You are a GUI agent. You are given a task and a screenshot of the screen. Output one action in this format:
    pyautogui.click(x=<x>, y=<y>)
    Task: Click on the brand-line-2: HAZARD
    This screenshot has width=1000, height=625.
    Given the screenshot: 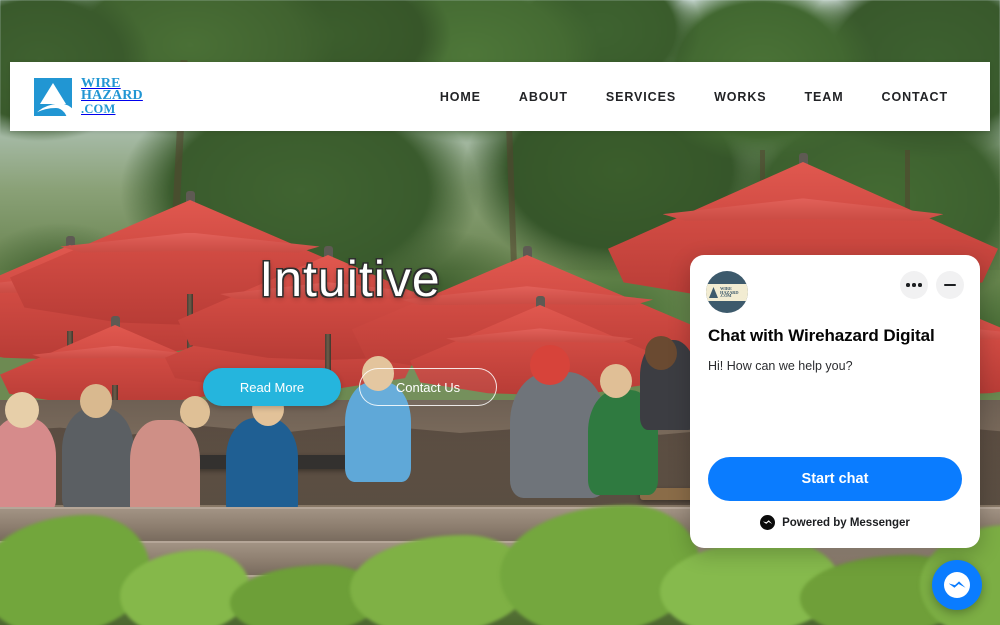 What is the action you would take?
    pyautogui.click(x=112, y=96)
    